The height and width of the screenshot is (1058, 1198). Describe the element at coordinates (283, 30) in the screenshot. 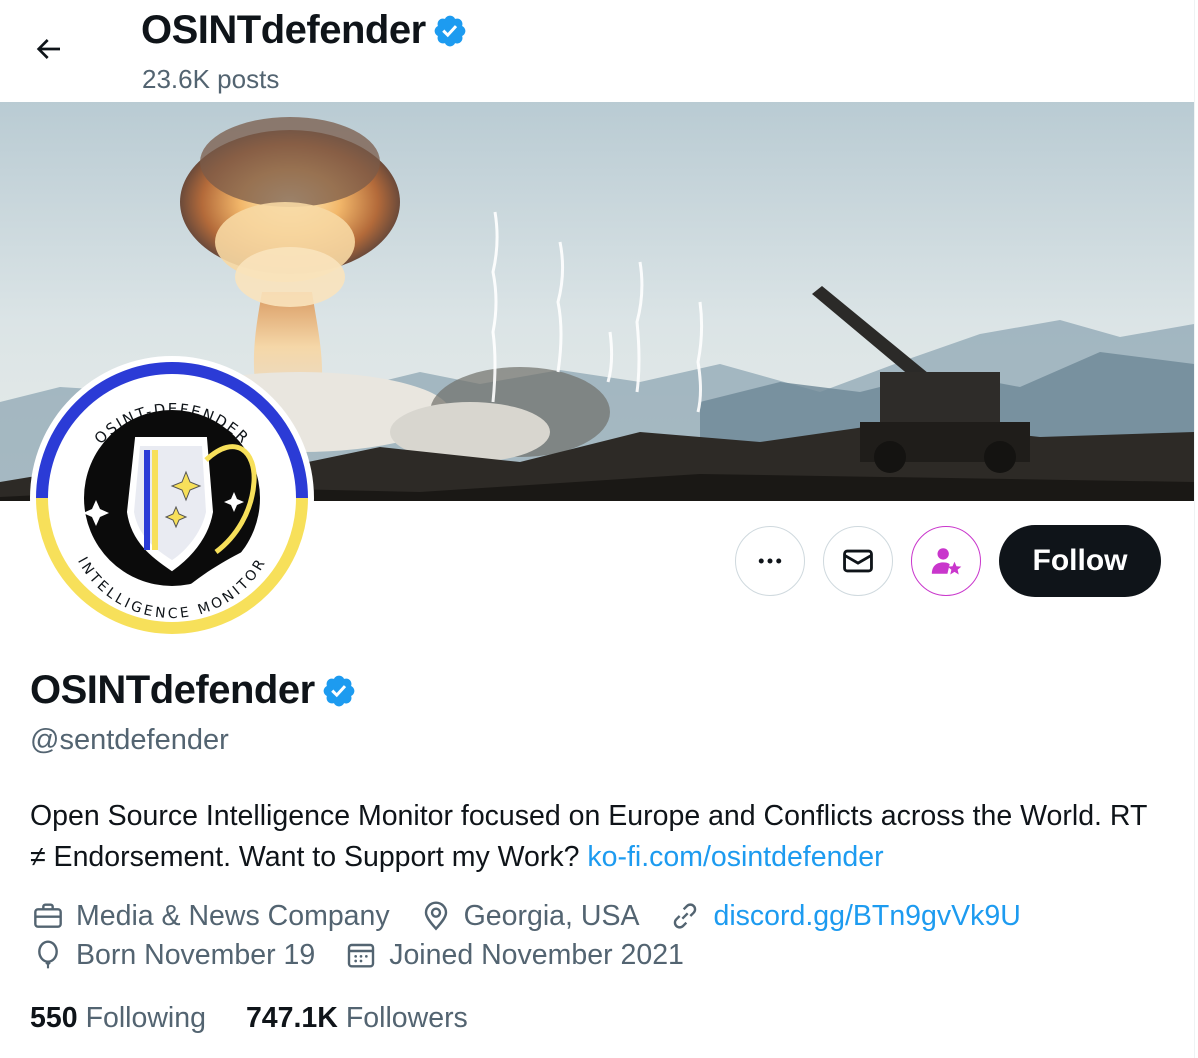

I see `header-name: OSINTdefender` at that location.